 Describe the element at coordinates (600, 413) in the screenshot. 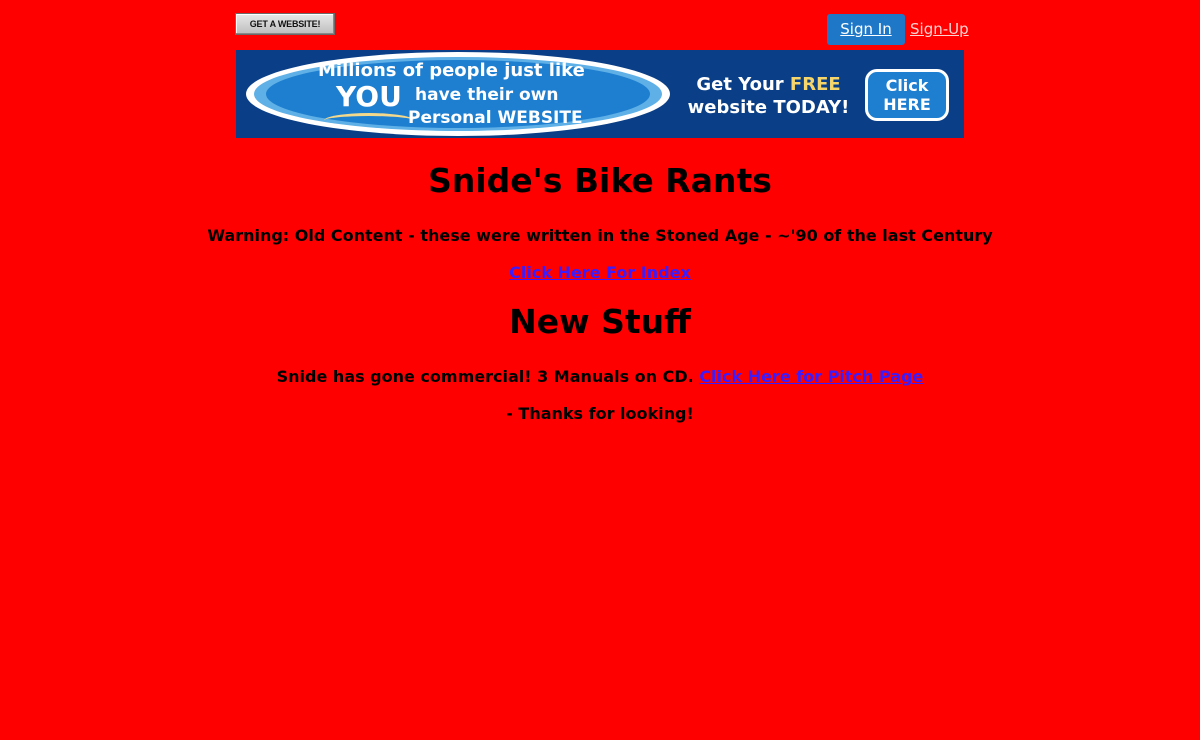

I see `thanks-text: - Thanks for looking!` at that location.